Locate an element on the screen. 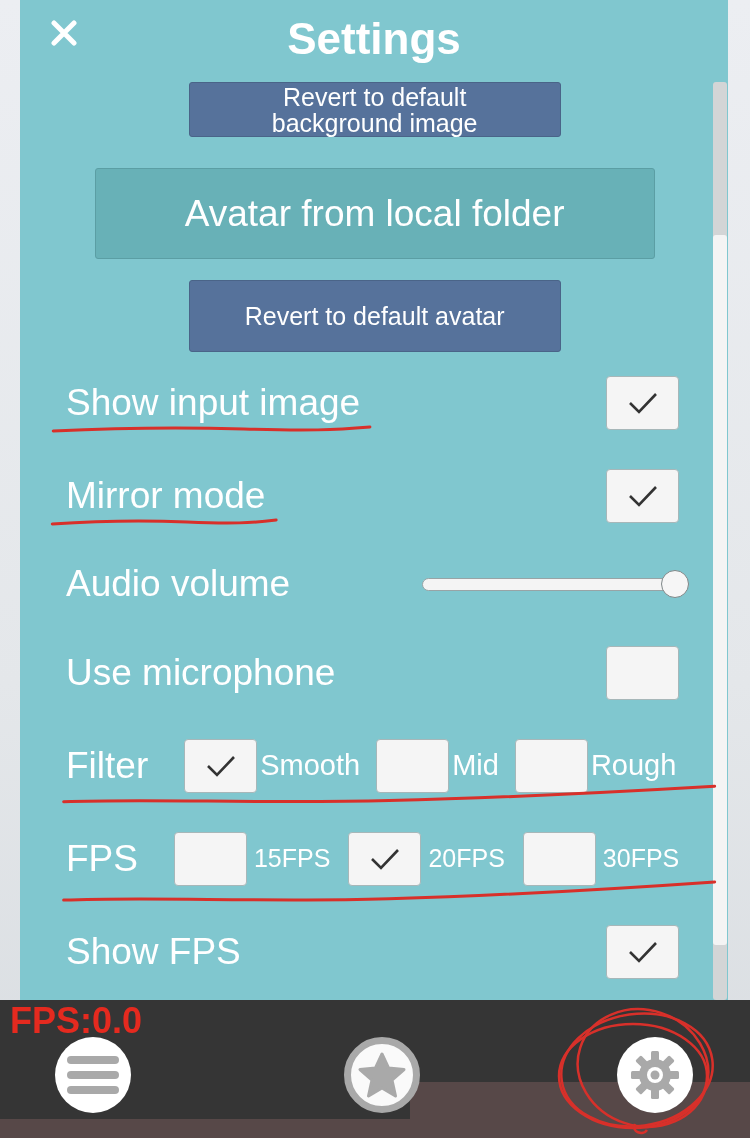  settings-button is located at coordinates (655, 1075).